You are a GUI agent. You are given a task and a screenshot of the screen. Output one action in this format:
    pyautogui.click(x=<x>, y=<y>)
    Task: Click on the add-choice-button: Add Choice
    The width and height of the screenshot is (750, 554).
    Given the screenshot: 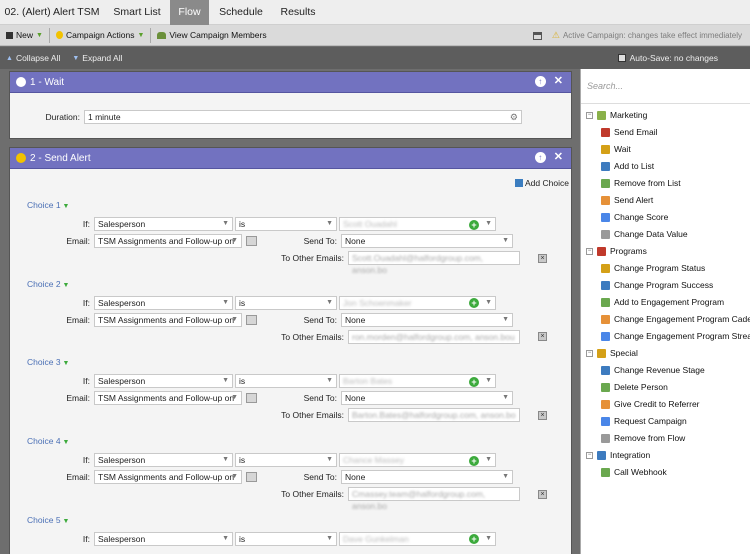 What is the action you would take?
    pyautogui.click(x=542, y=183)
    